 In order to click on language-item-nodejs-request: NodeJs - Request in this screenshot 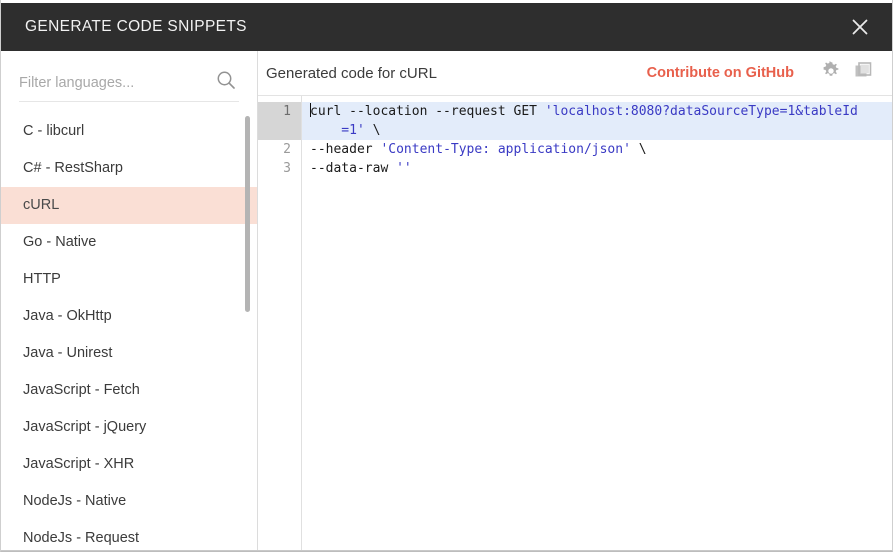, I will do `click(129, 535)`.